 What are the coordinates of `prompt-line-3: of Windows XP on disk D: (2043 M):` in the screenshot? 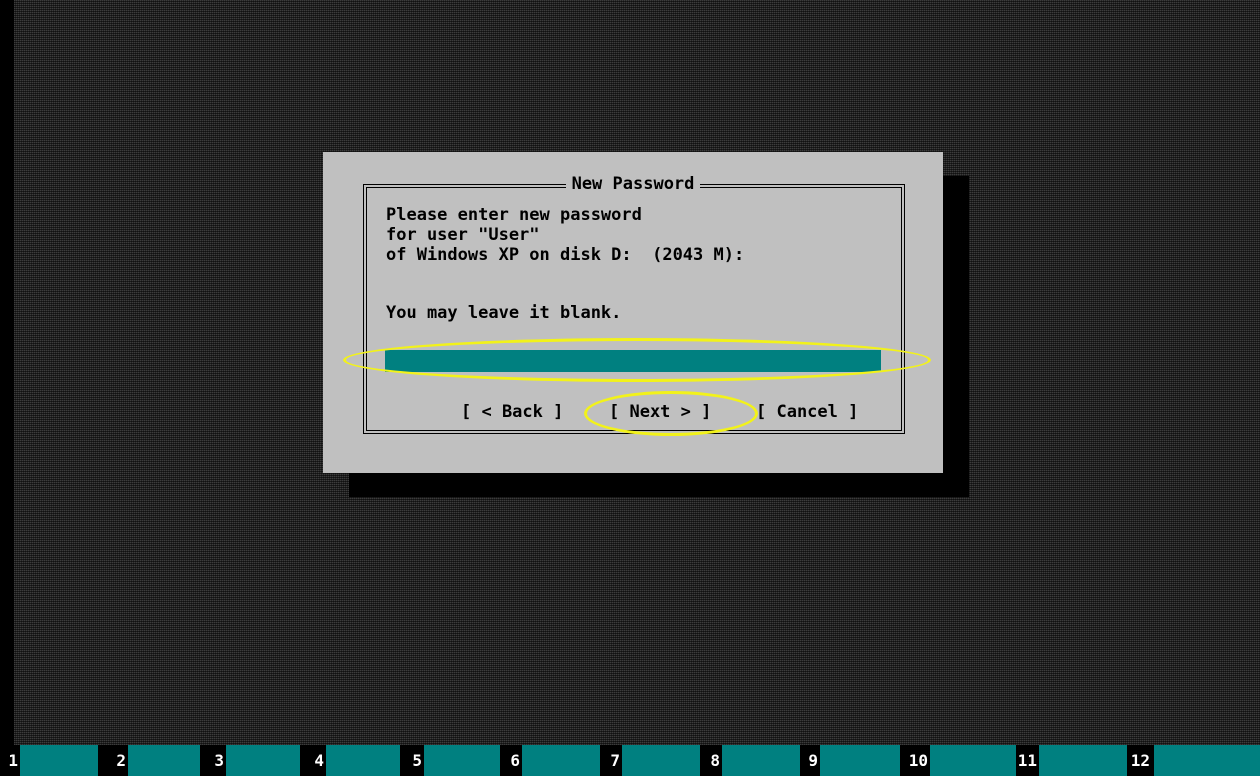 It's located at (565, 255).